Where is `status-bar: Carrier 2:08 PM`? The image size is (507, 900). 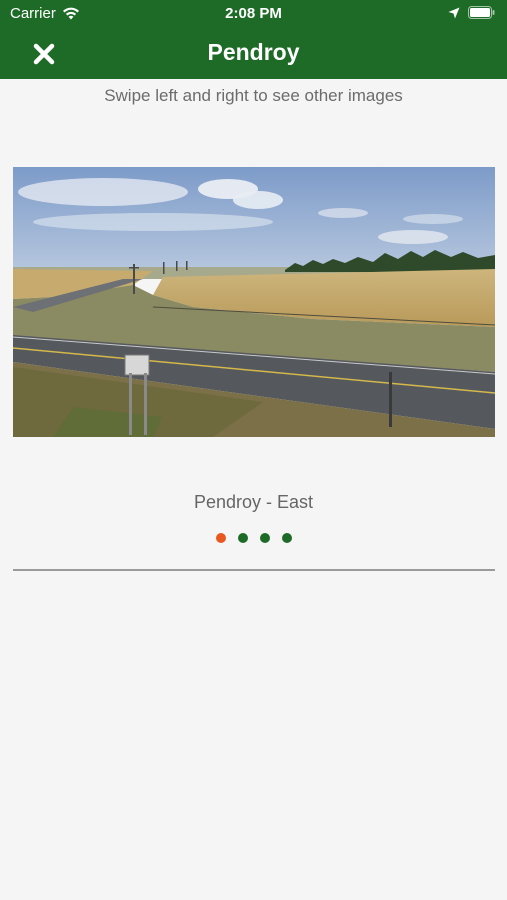 status-bar: Carrier 2:08 PM is located at coordinates (253, 14).